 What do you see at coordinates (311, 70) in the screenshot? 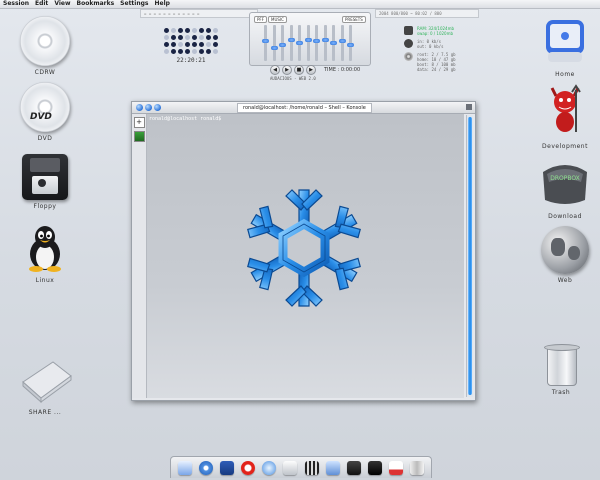
I see `next-button: ▶` at bounding box center [311, 70].